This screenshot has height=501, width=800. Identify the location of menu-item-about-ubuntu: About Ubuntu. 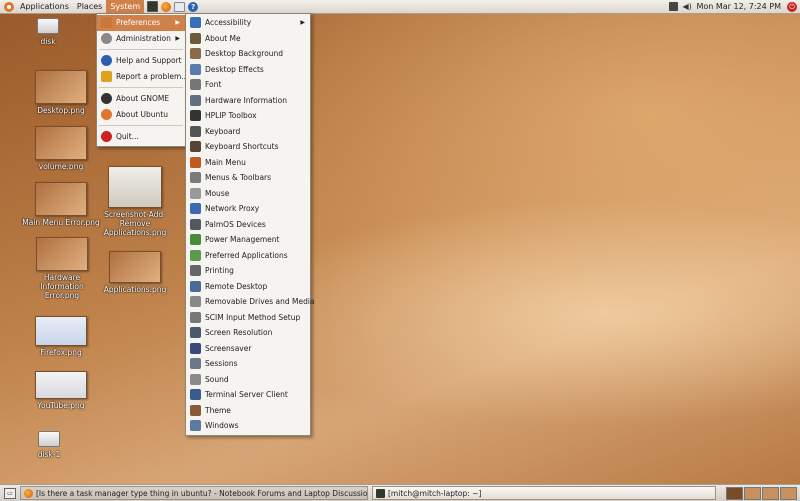
(141, 115).